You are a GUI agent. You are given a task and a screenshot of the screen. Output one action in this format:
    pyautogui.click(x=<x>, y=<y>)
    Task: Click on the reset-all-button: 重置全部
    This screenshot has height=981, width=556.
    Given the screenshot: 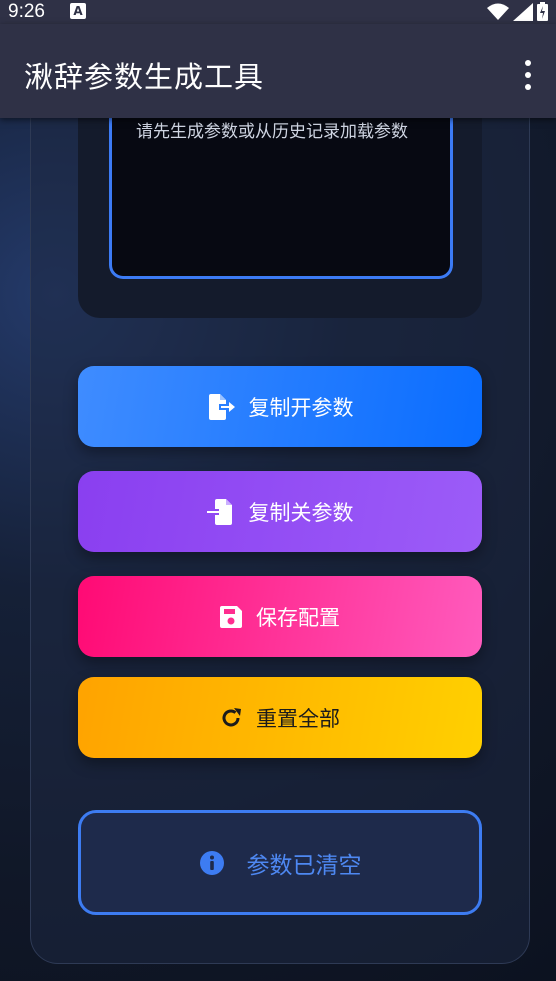 What is the action you would take?
    pyautogui.click(x=280, y=717)
    